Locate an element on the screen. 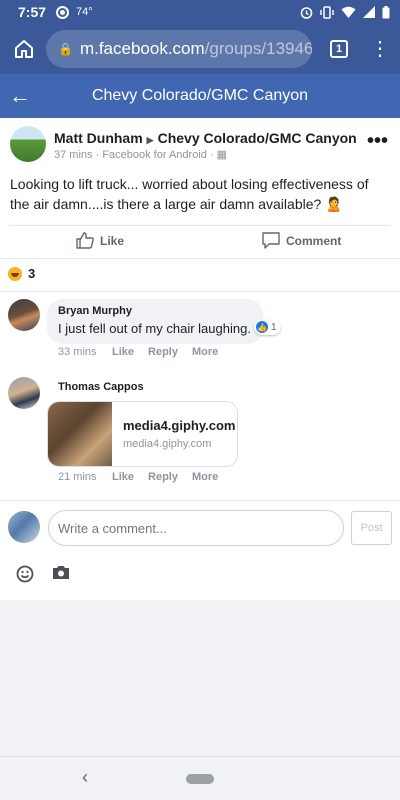  link-title: media4.giphy.com is located at coordinates (179, 425).